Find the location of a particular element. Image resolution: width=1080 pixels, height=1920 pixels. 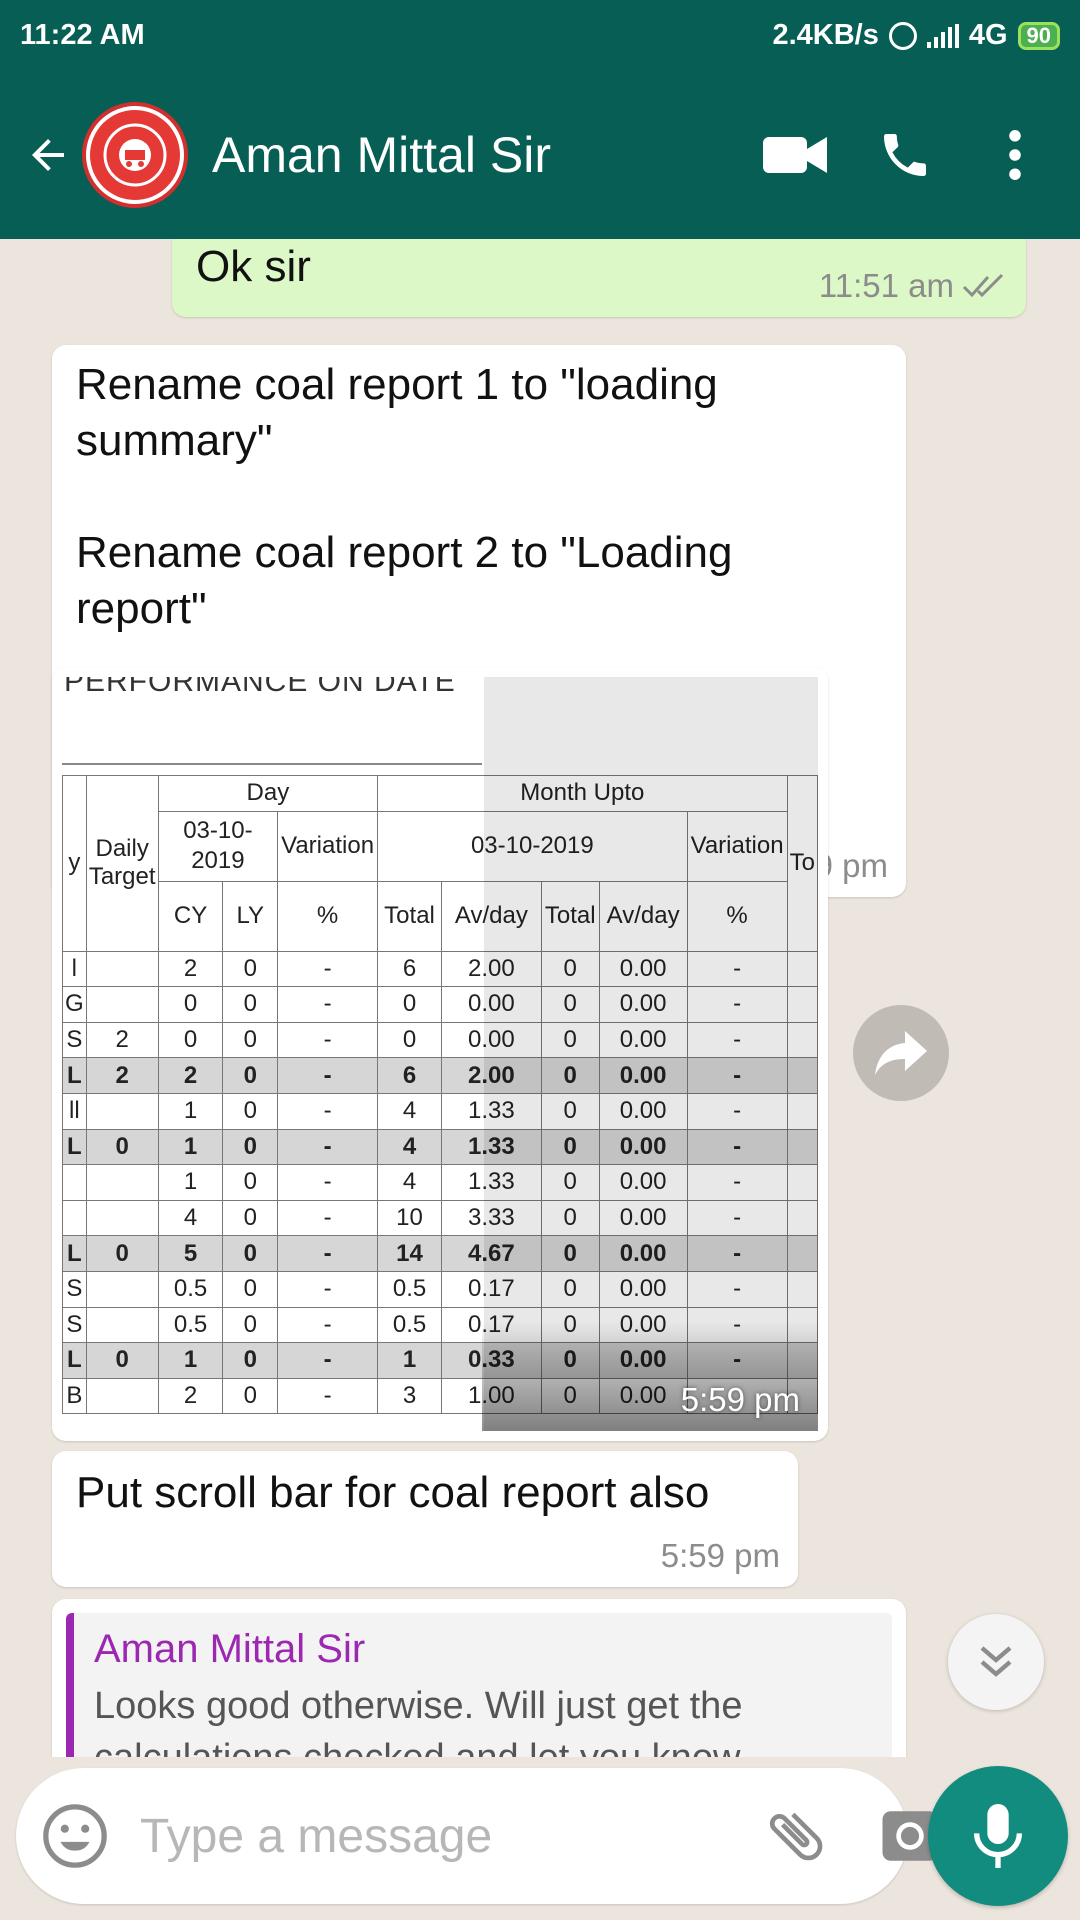

message-input is located at coordinates (450, 1836).